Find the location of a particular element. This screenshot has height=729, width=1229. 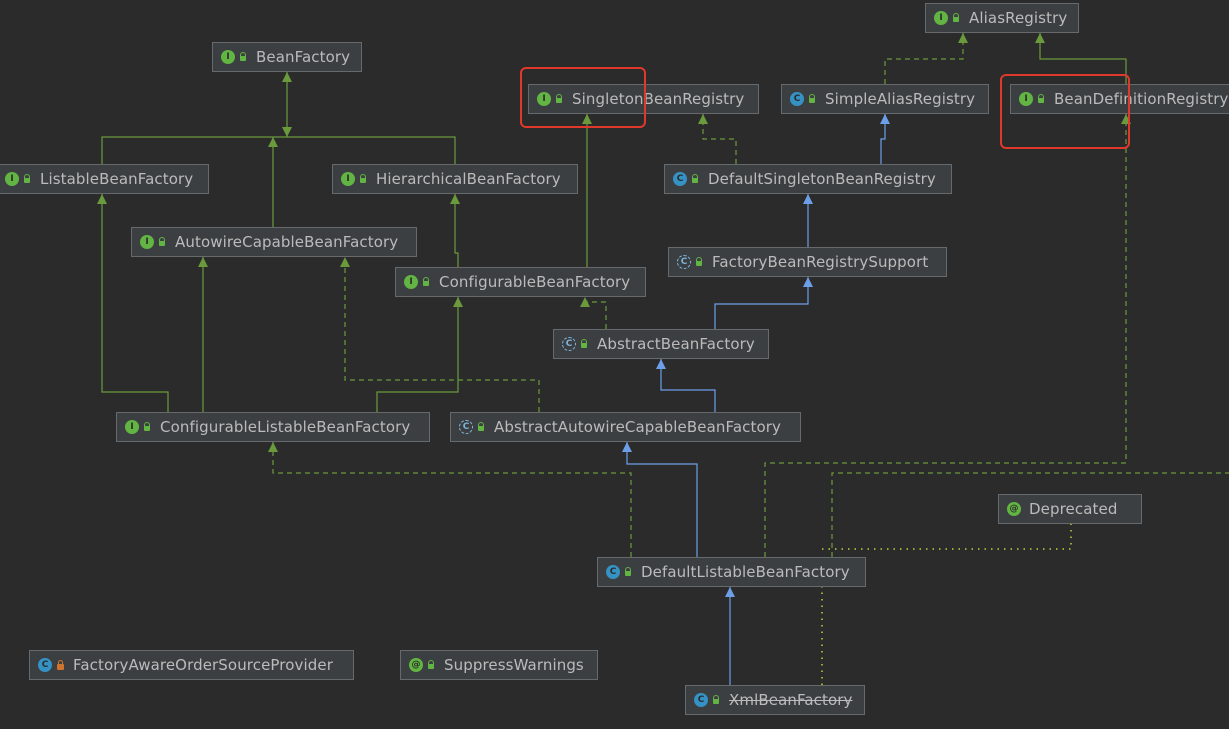

node-listable-bean-factory: I ListableBeanFactory is located at coordinates (104, 179).